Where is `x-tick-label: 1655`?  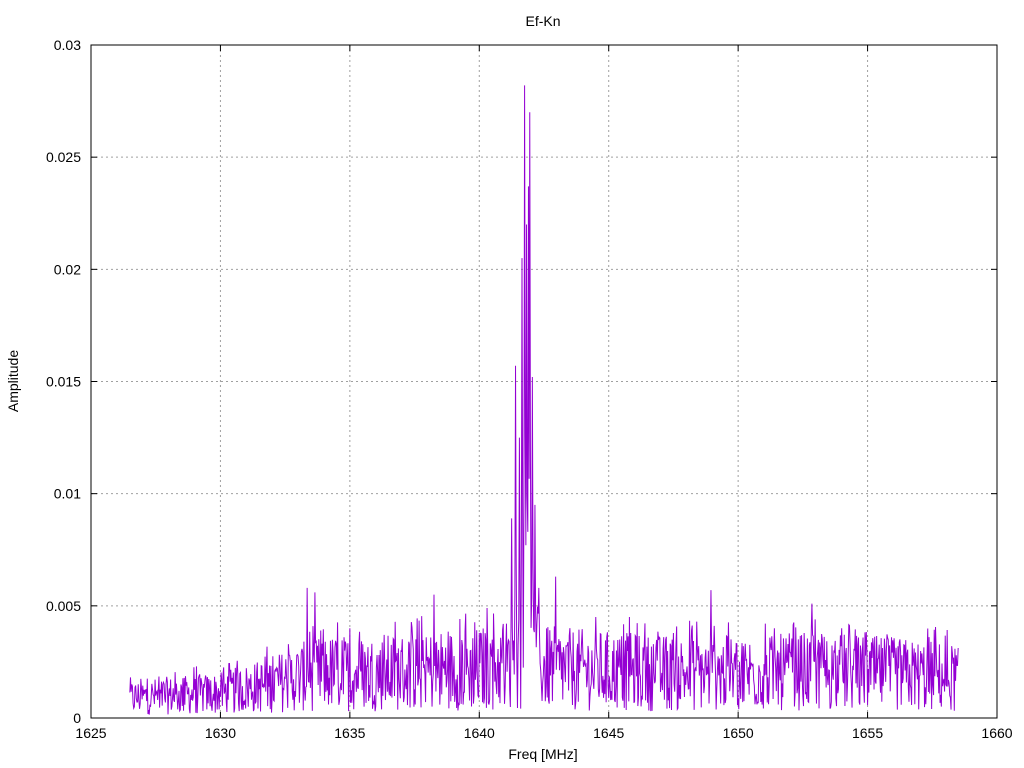
x-tick-label: 1655 is located at coordinates (867, 733).